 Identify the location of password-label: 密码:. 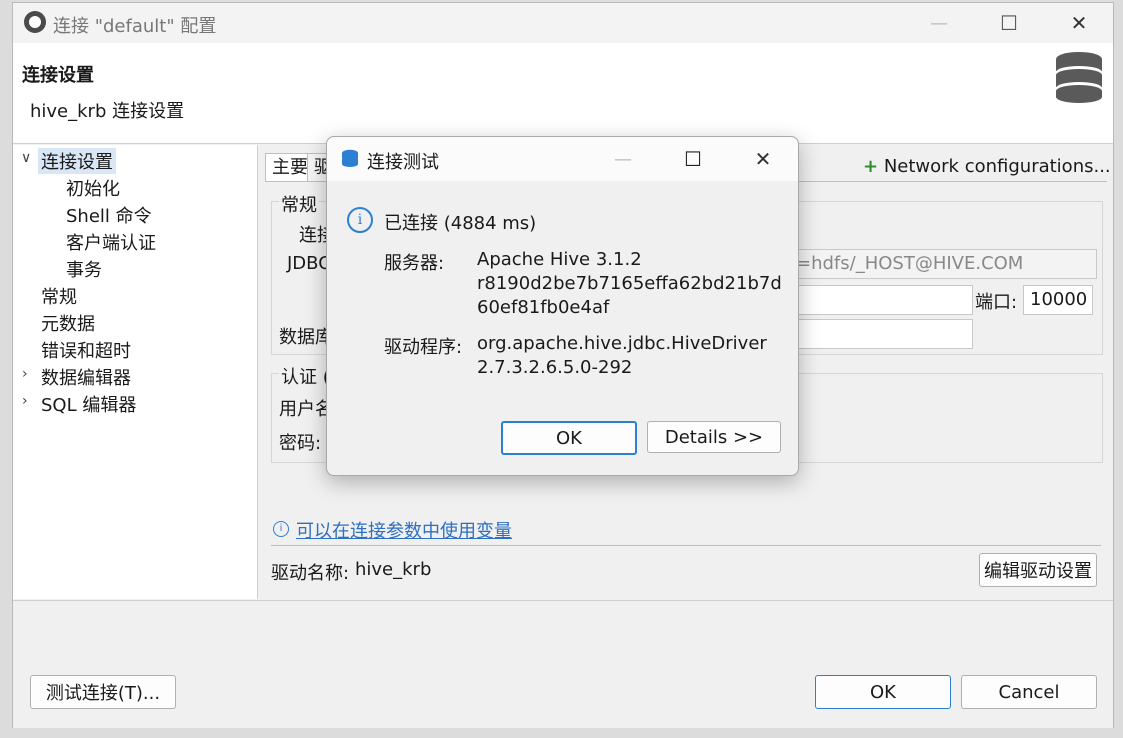
(300, 443).